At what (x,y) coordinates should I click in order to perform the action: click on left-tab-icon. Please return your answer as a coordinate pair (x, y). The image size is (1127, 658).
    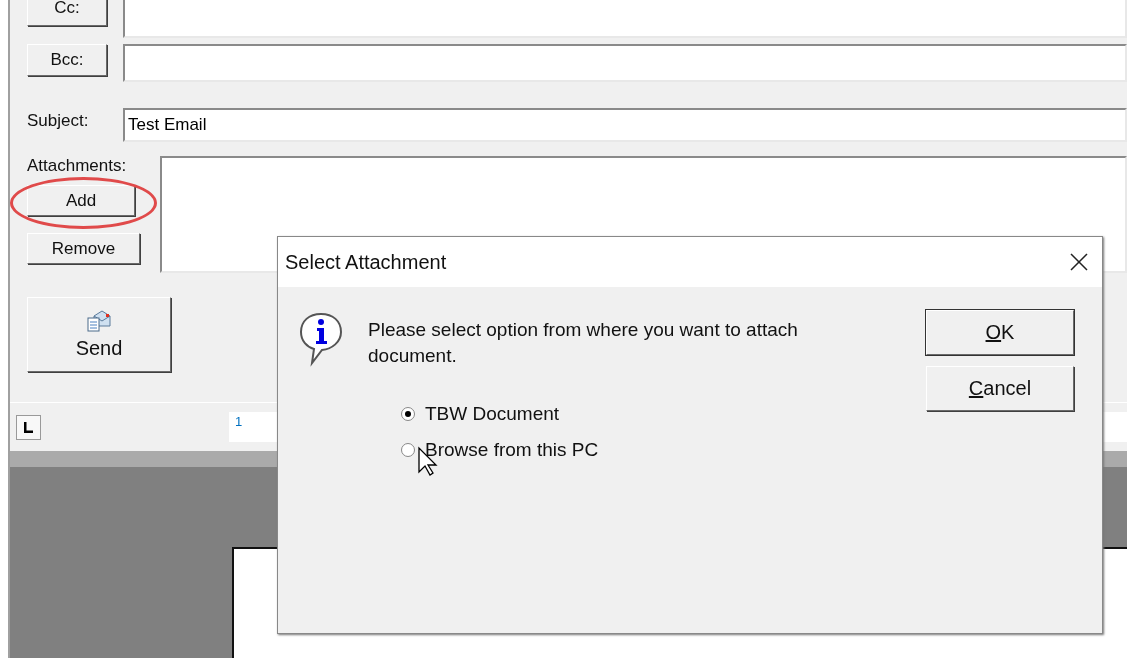
    Looking at the image, I should click on (28, 427).